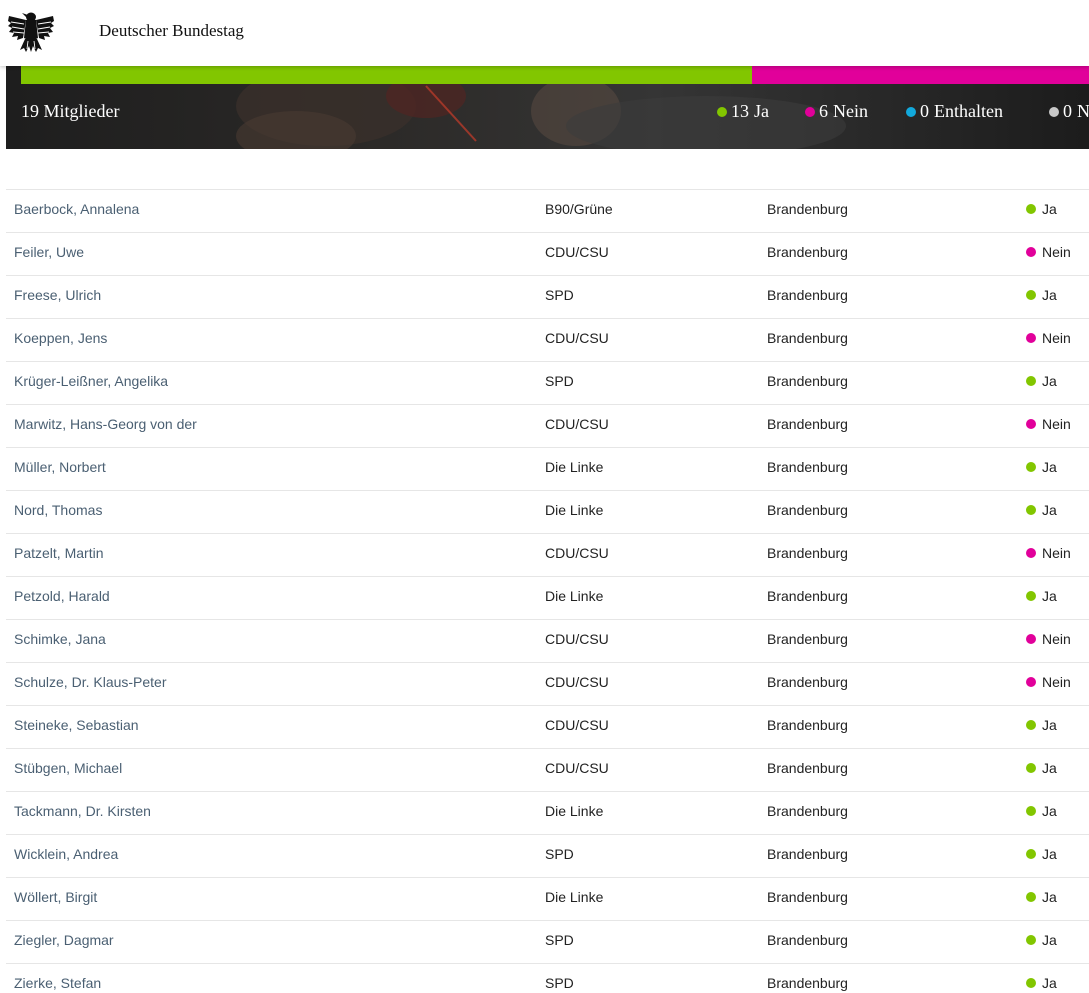  I want to click on member-name-link: Müller, Norbert, so click(60, 467).